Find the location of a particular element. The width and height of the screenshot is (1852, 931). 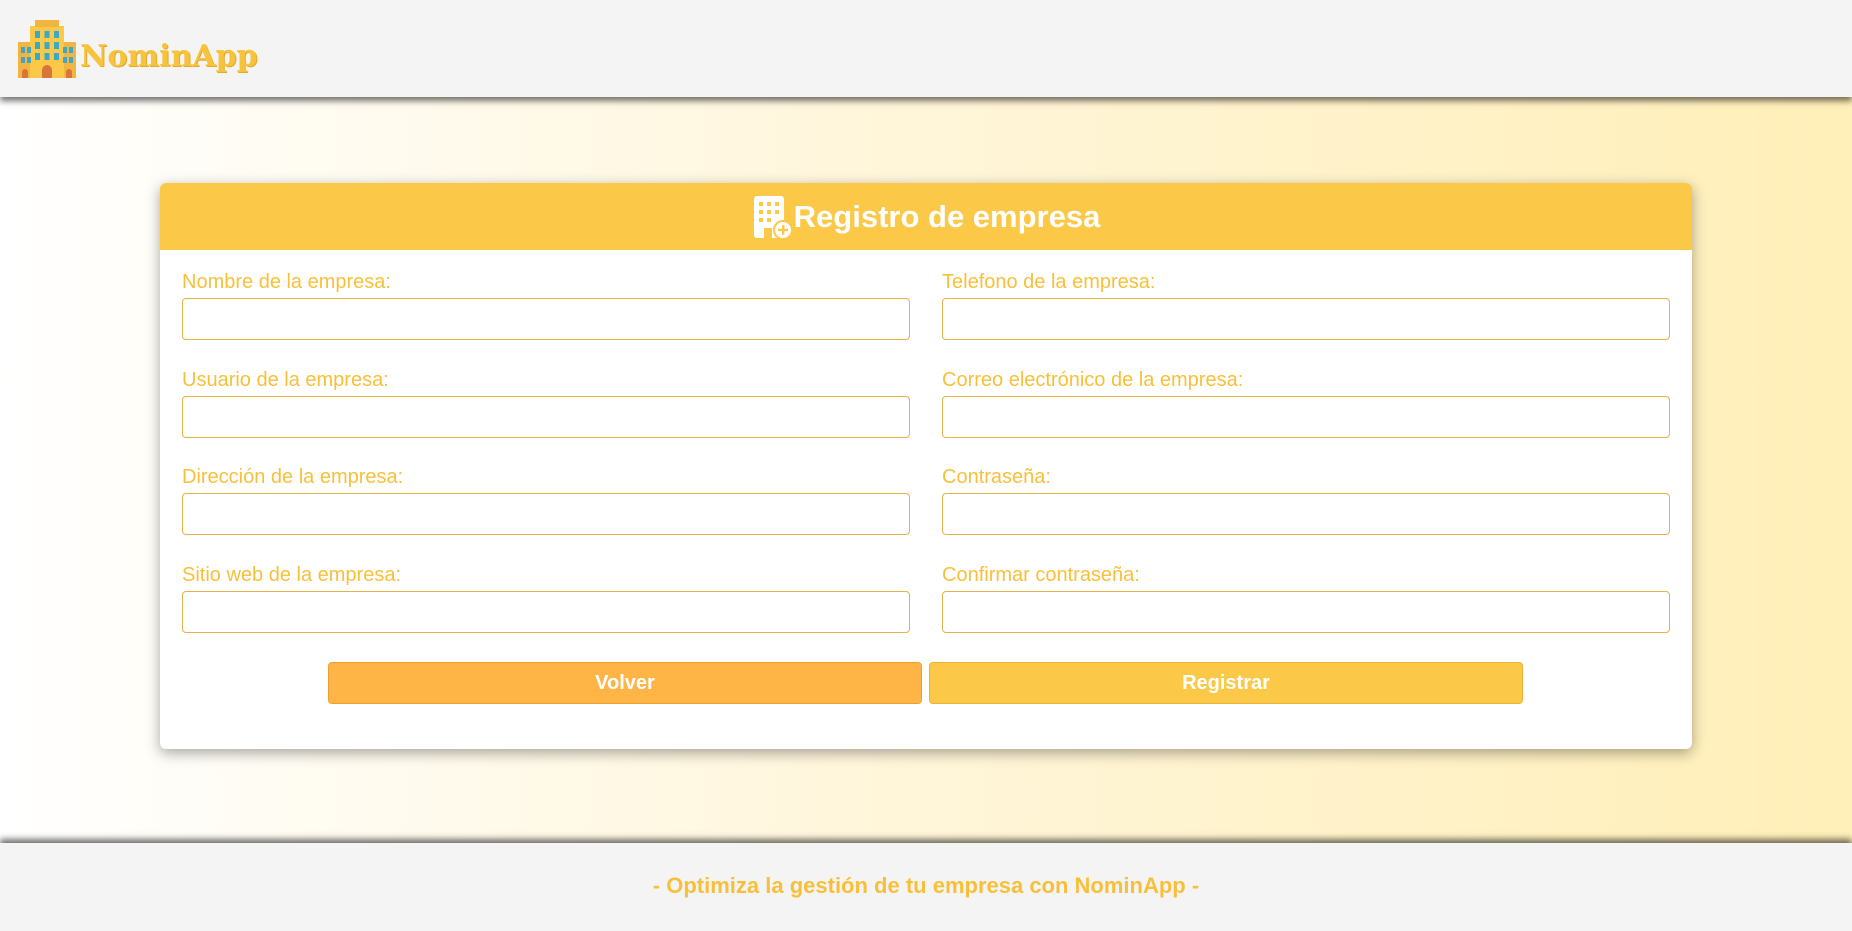

company-phone-input is located at coordinates (1306, 319).